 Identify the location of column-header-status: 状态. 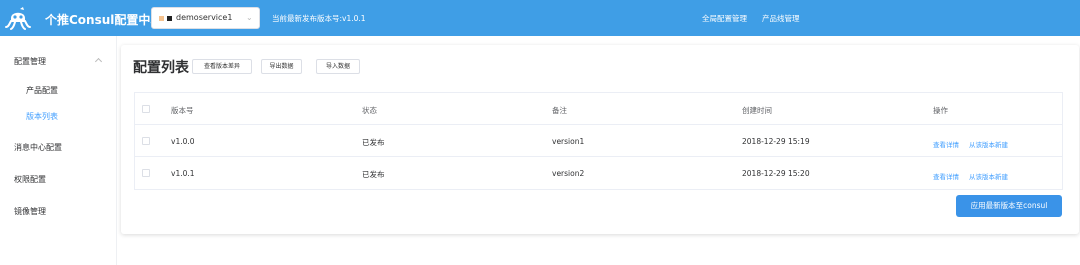
(369, 110).